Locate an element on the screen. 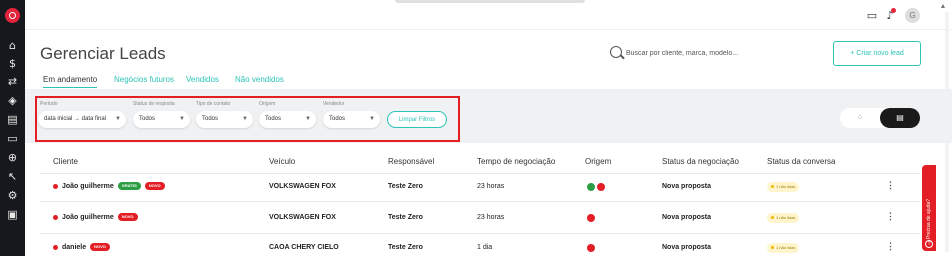 This screenshot has height=256, width=952. sidebar: ⌂ $ ⇄ ◈ ▤ ▭ ⊕ ↖ ⚙ ▣ is located at coordinates (12, 128).